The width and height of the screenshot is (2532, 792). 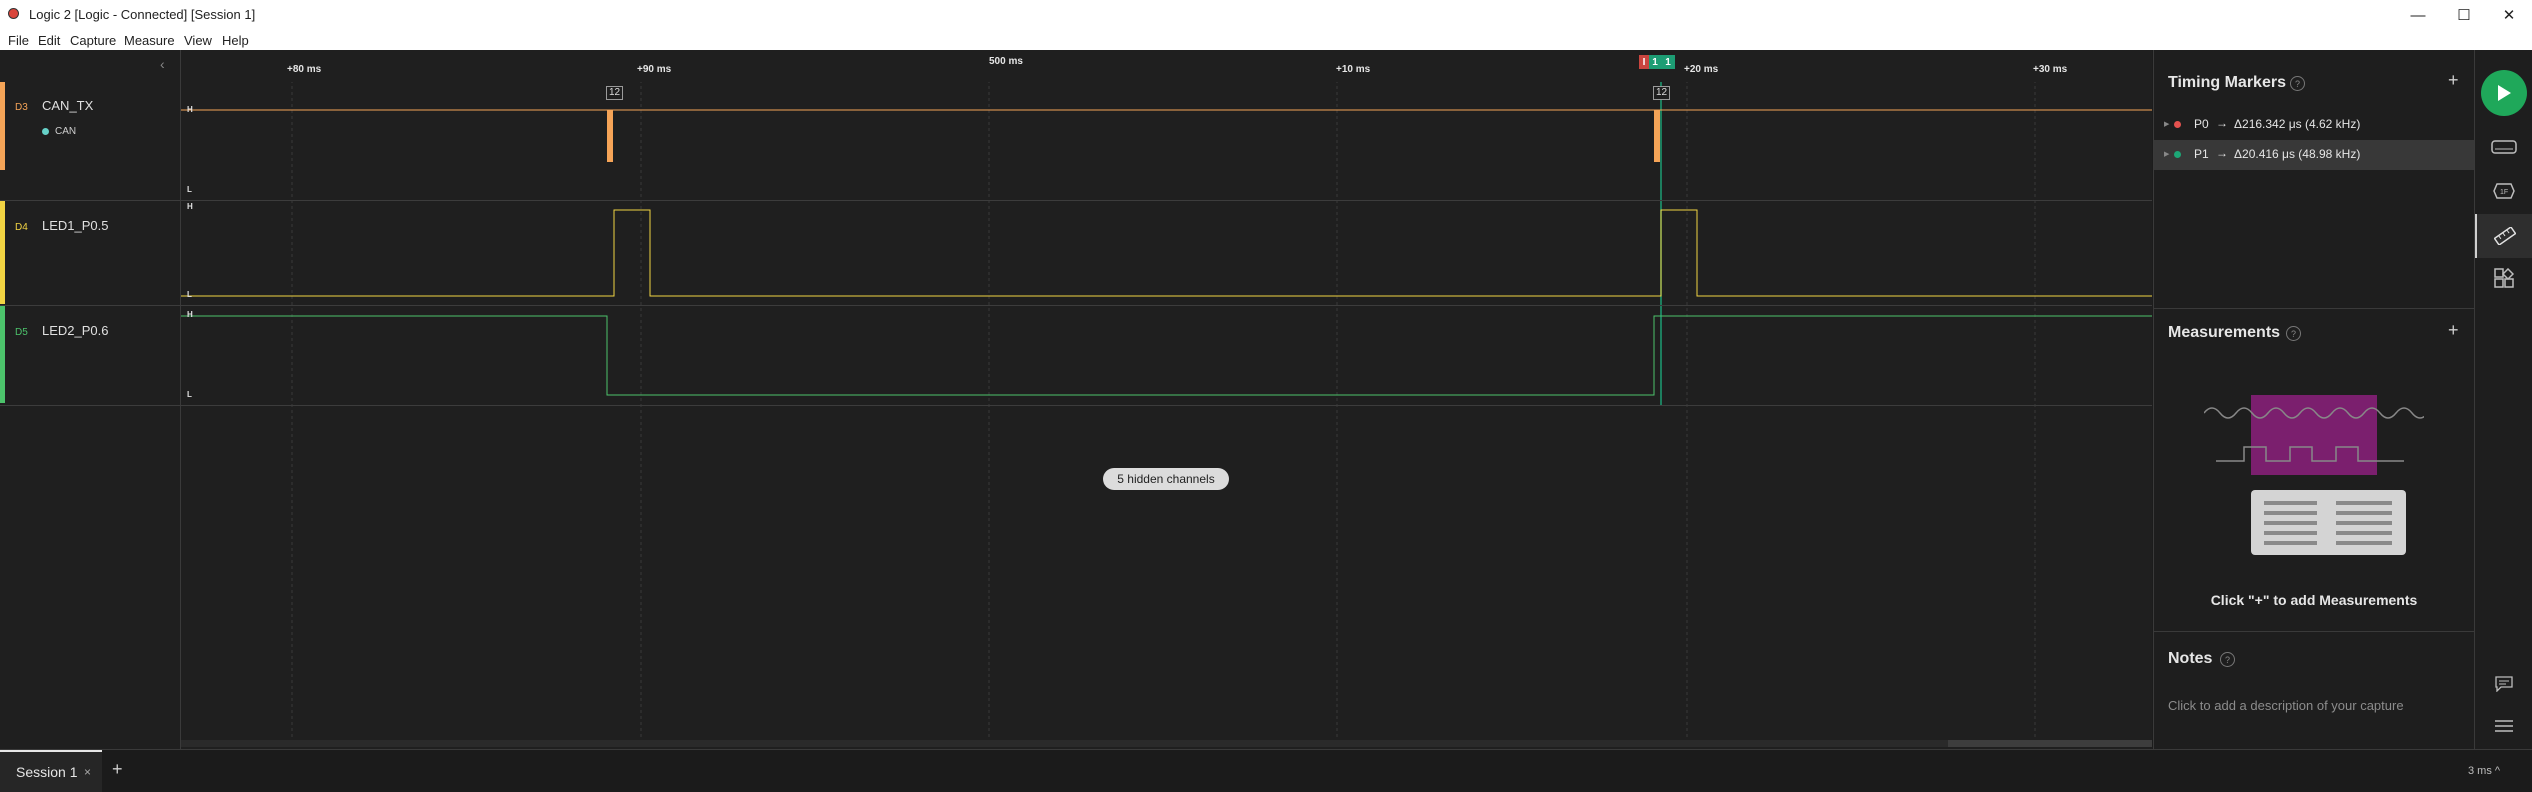 I want to click on close-tab-icon: ×, so click(x=87, y=772).